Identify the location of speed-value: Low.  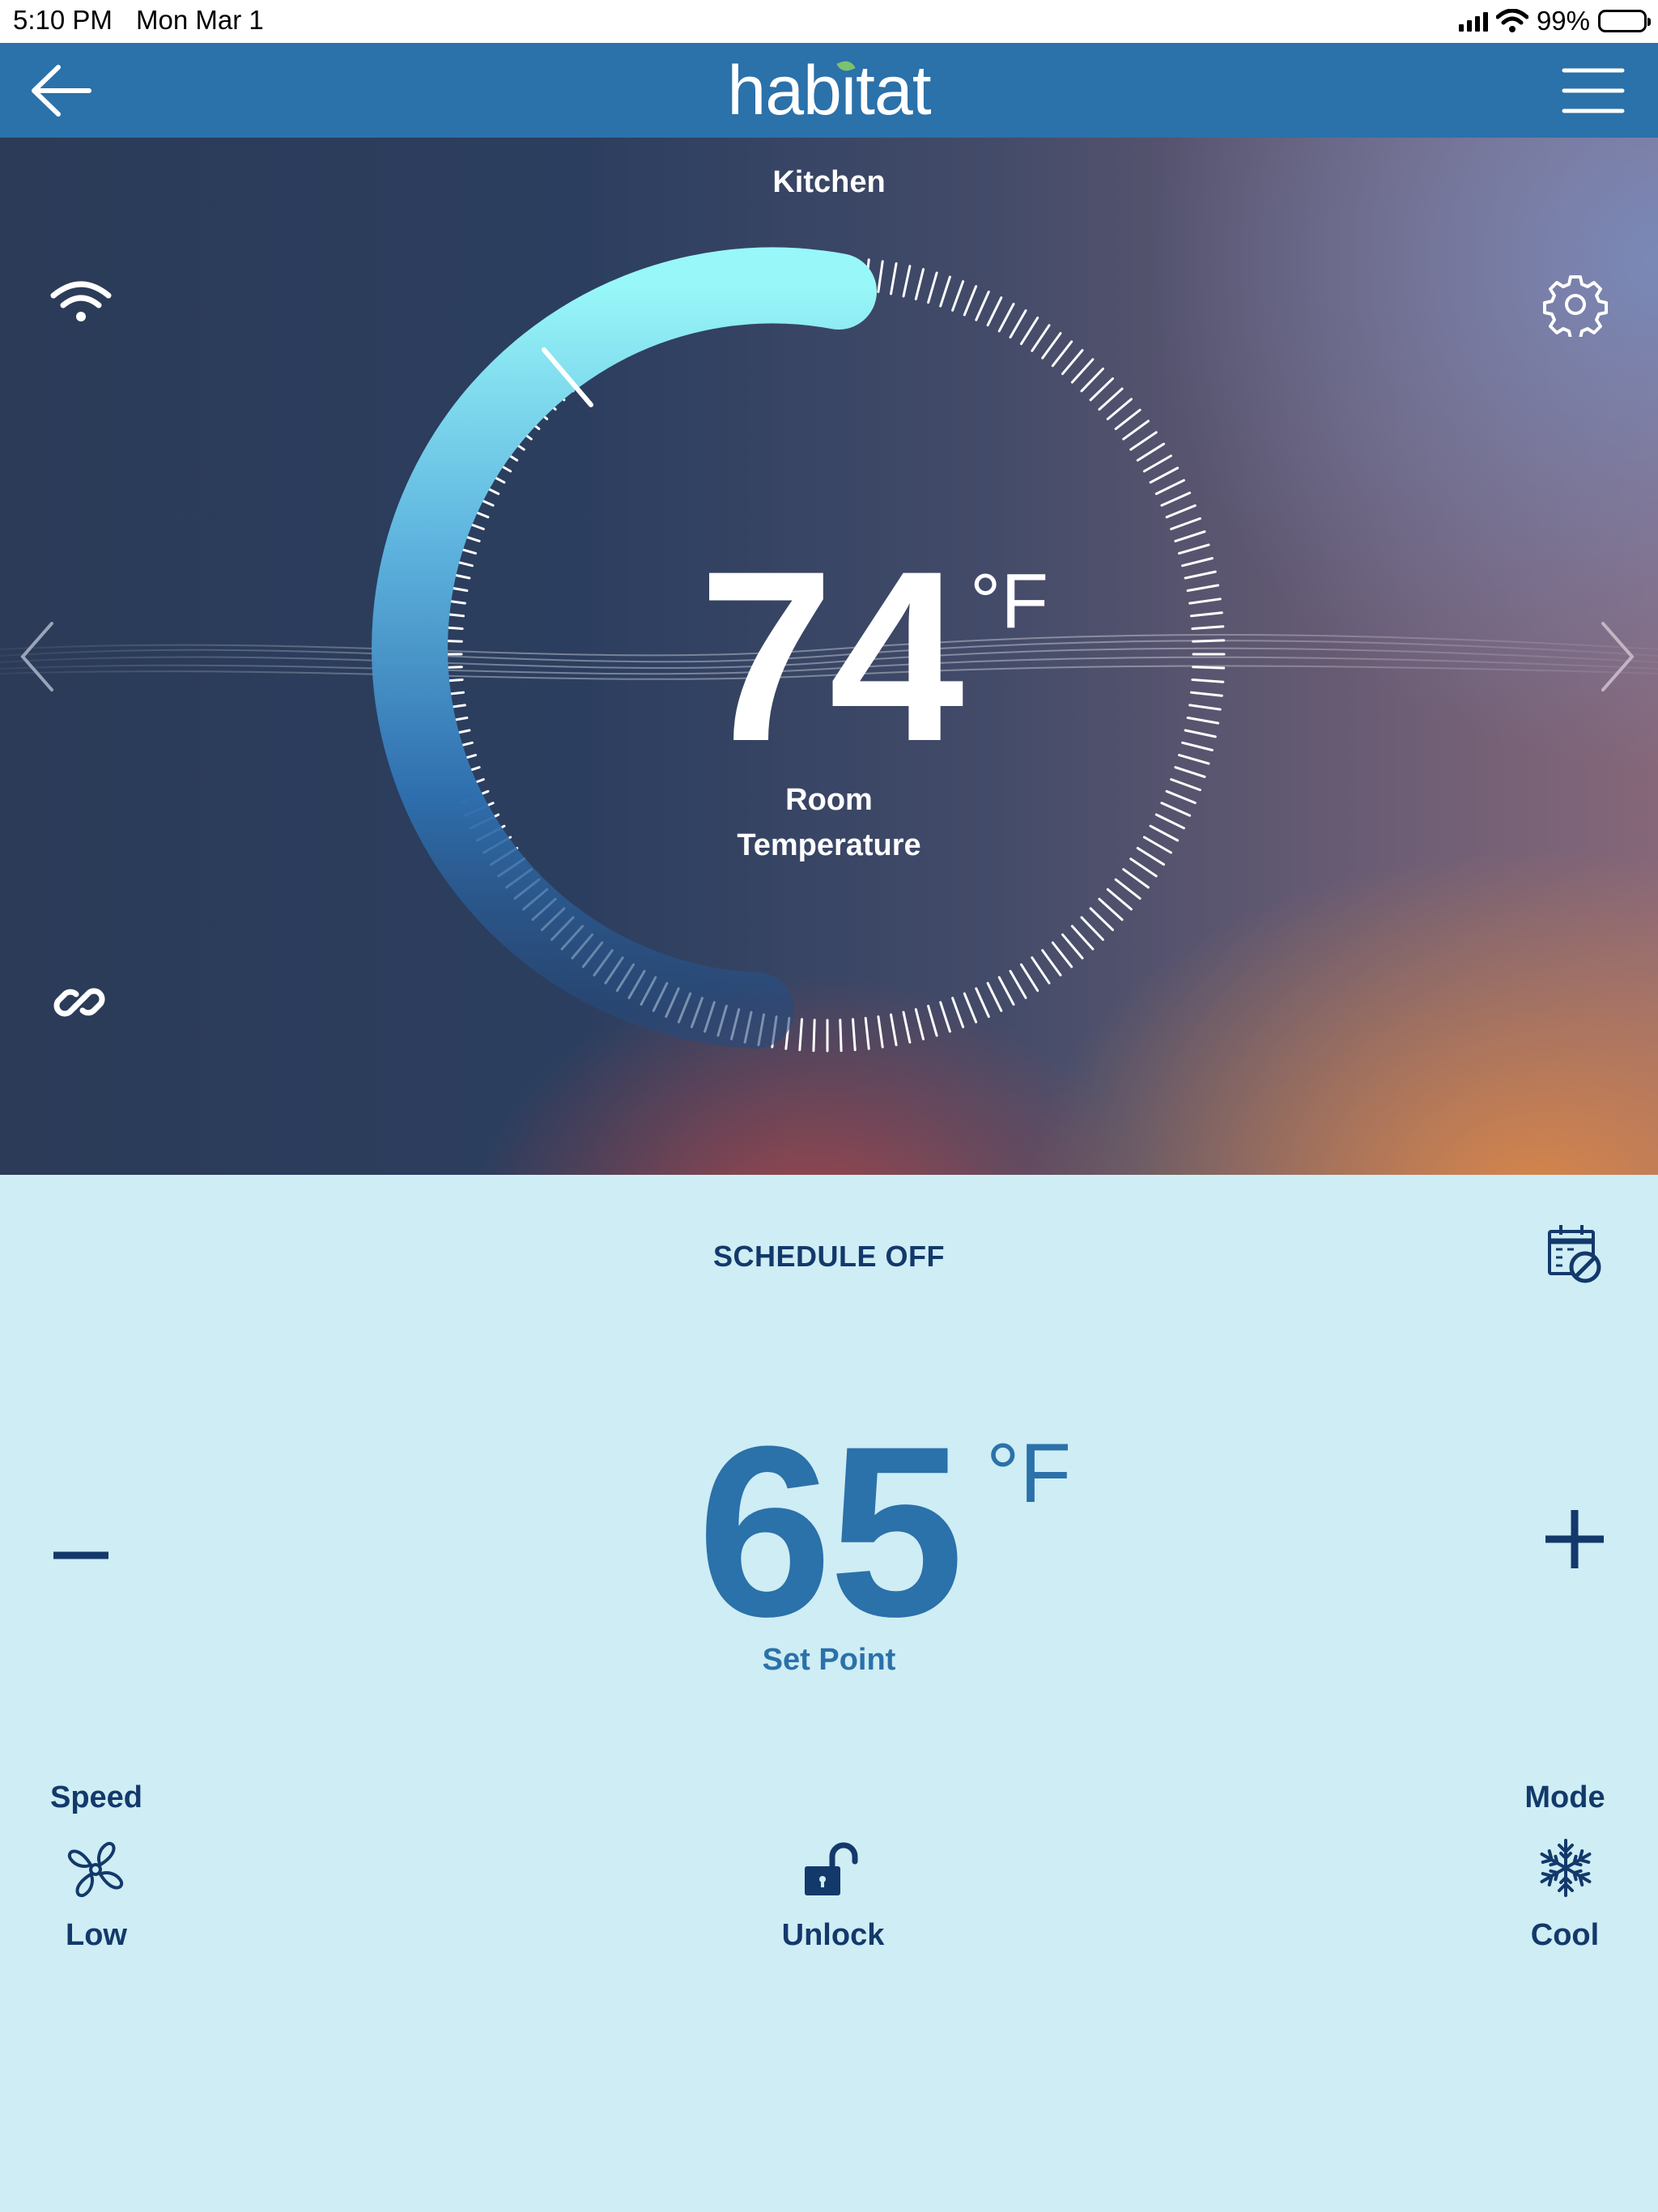
(96, 1936).